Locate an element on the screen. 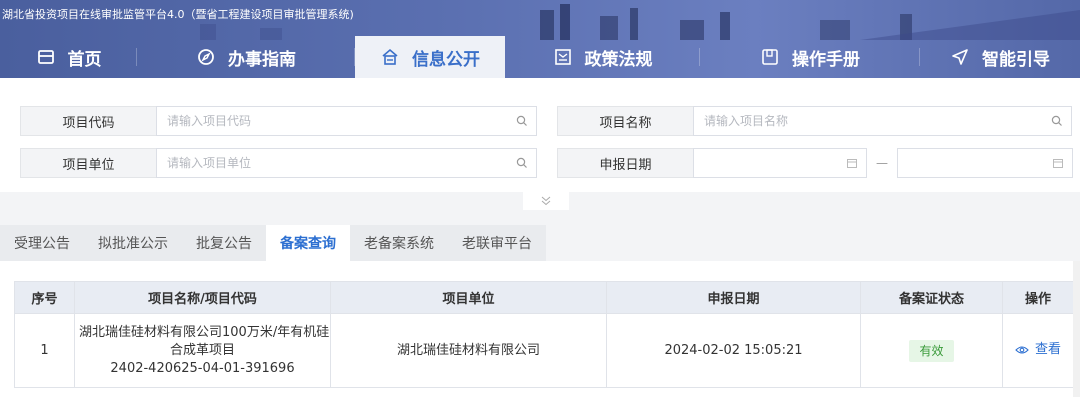 The image size is (1080, 397). send-icon is located at coordinates (960, 57).